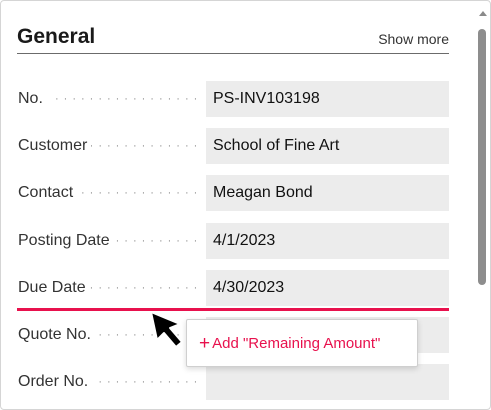  What do you see at coordinates (127, 99) in the screenshot?
I see `label-leader-dots: ·················` at bounding box center [127, 99].